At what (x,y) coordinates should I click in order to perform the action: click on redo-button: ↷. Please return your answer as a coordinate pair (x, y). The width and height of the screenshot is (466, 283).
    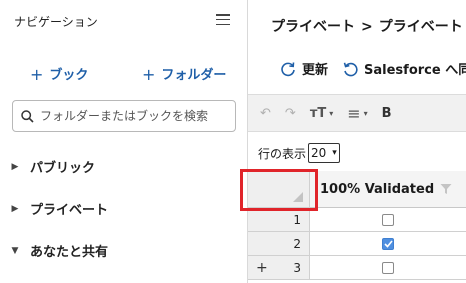
    Looking at the image, I should click on (290, 113).